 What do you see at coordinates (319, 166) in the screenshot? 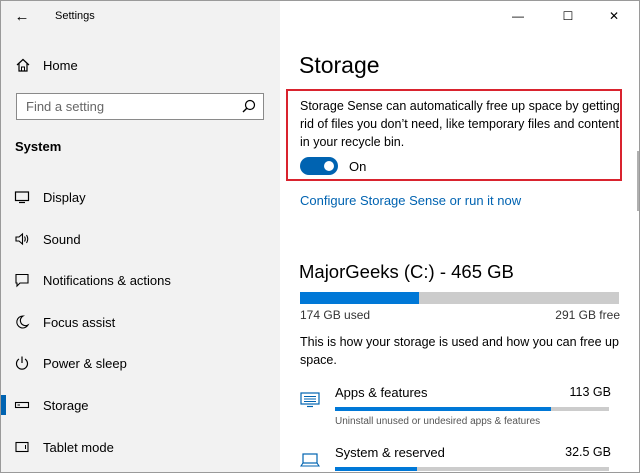
I see `storage-sense-toggle` at bounding box center [319, 166].